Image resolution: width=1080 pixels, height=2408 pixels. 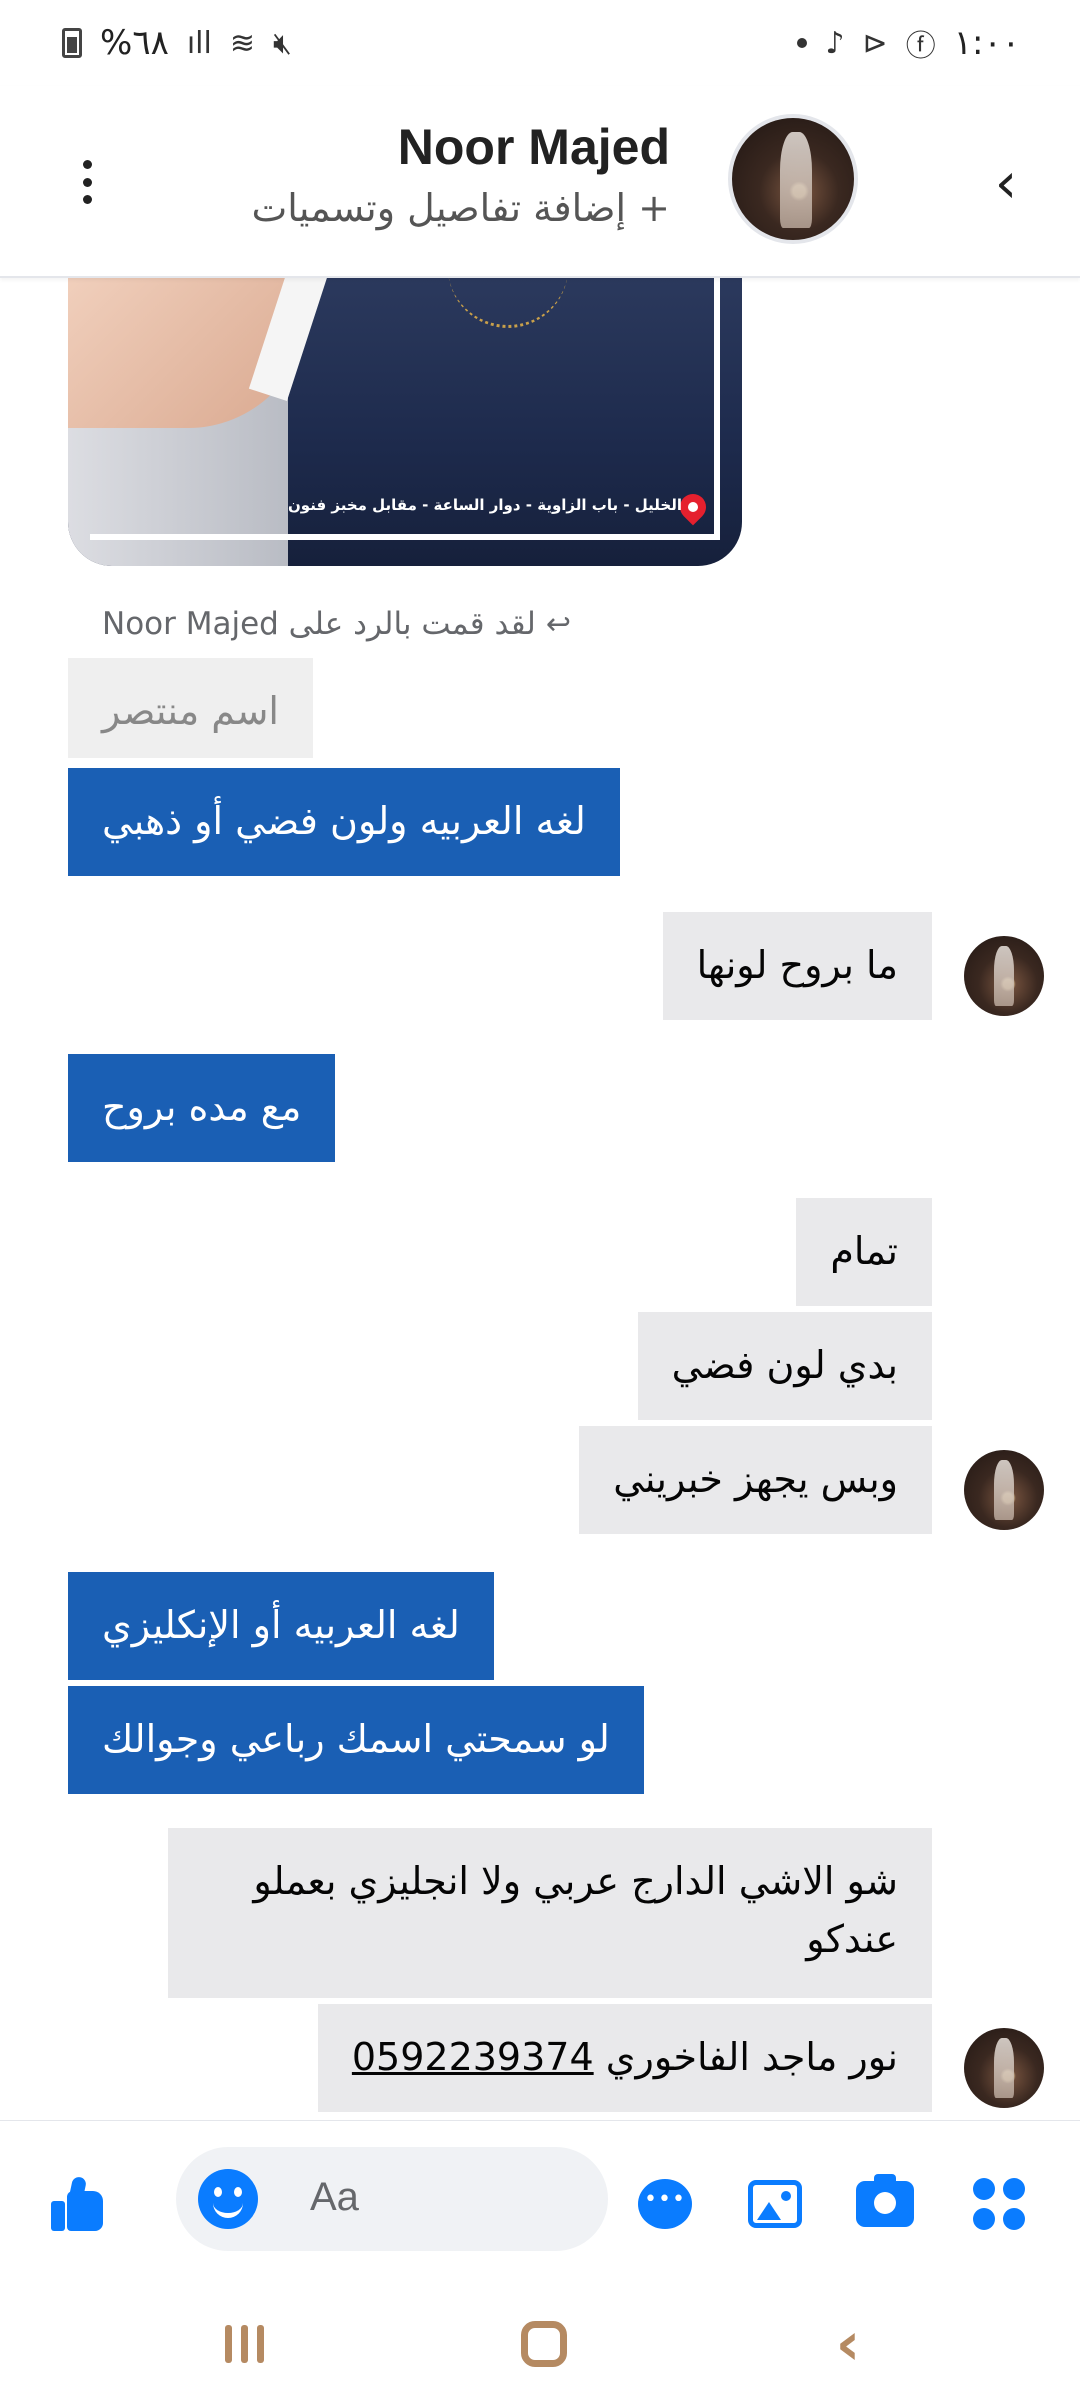 What do you see at coordinates (540, 182) in the screenshot?
I see `chat-header: Noor Majed + إضافة تفاصيل وتسميات ‹` at bounding box center [540, 182].